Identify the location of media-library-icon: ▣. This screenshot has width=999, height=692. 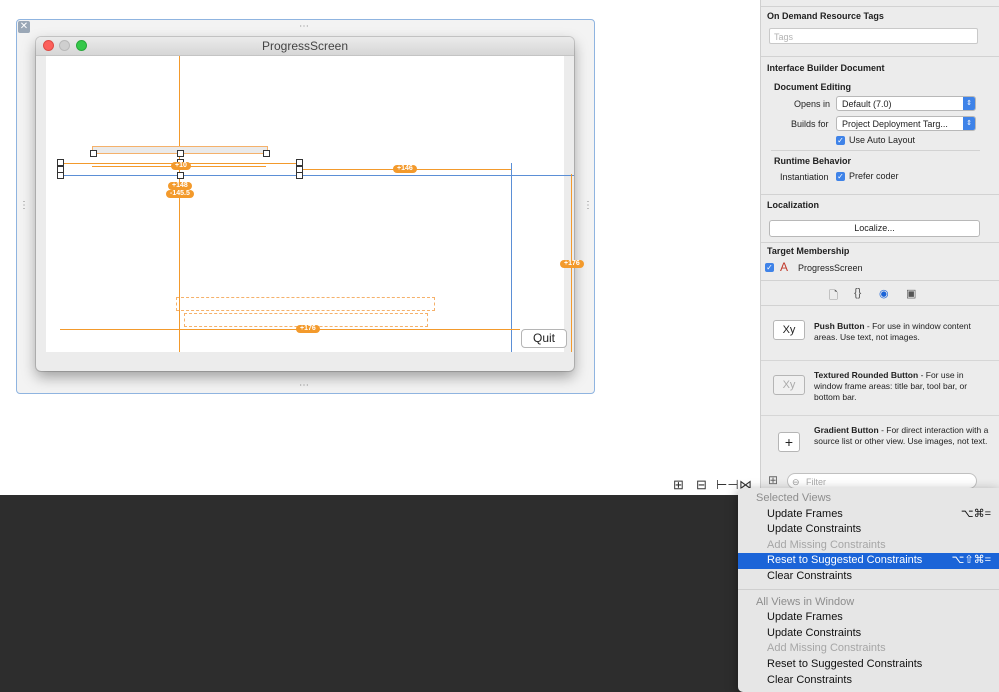
(911, 293).